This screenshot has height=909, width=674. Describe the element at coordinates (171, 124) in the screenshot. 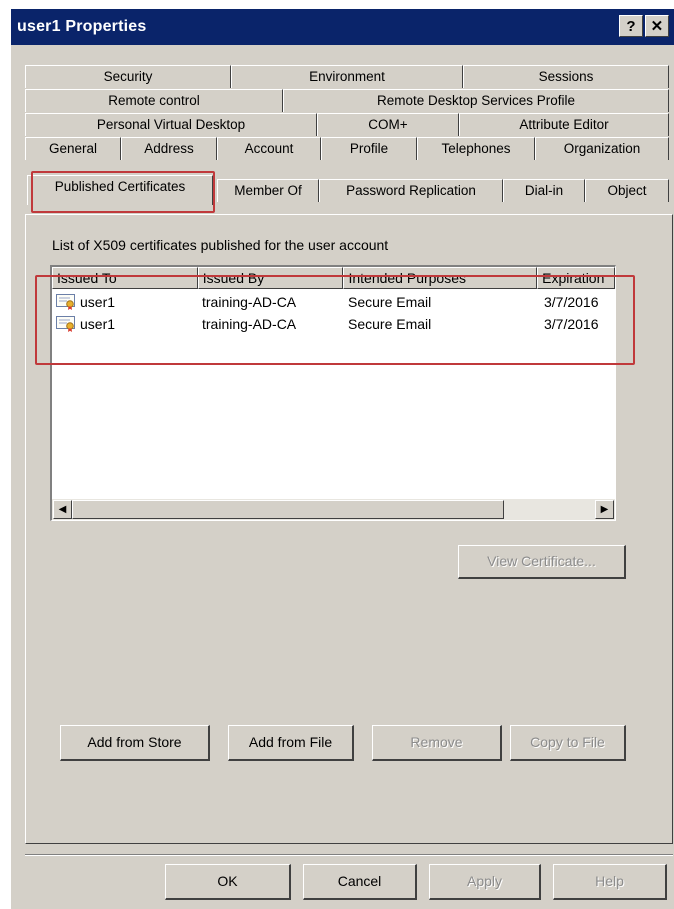

I see `tab-personal-virtual-desktop: Personal Virtual Desktop` at that location.